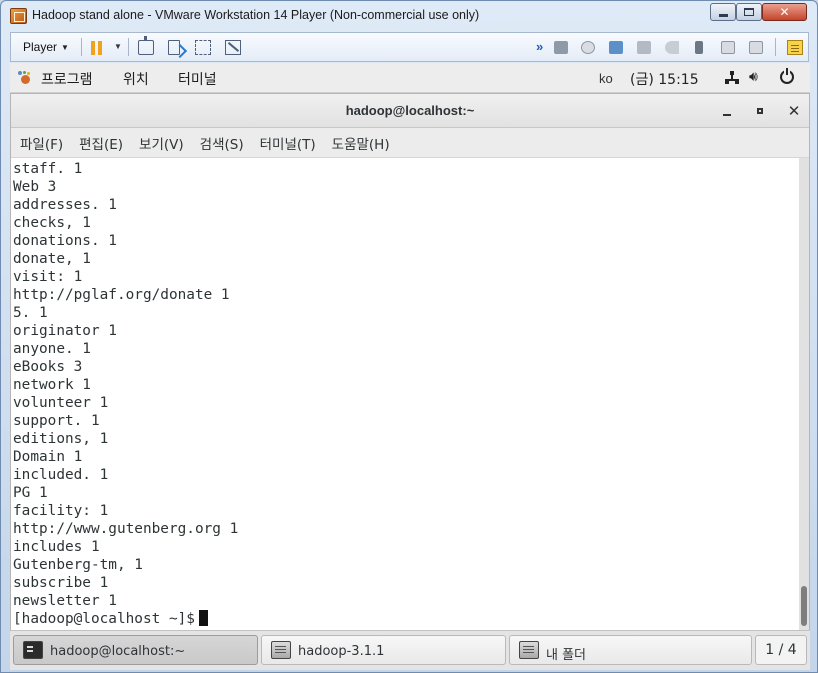 Image resolution: width=818 pixels, height=673 pixels. Describe the element at coordinates (30, 493) in the screenshot. I see `output-line: PG 1` at that location.